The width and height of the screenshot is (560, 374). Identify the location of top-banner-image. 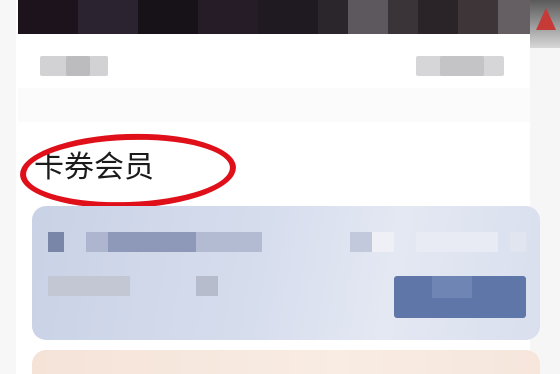
(274, 17).